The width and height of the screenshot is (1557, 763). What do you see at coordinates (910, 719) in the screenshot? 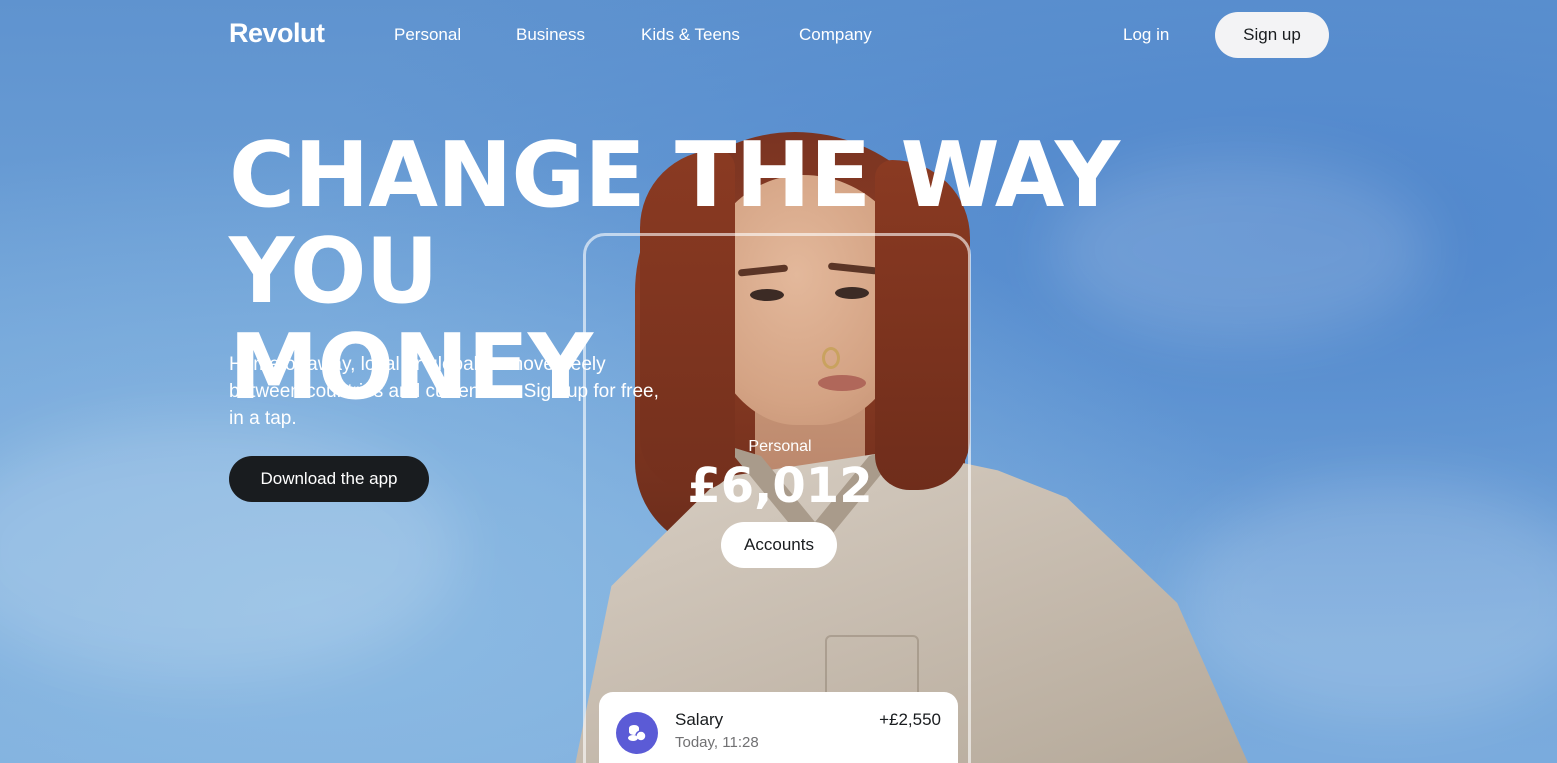
I see `transaction-amount: +£2,550` at bounding box center [910, 719].